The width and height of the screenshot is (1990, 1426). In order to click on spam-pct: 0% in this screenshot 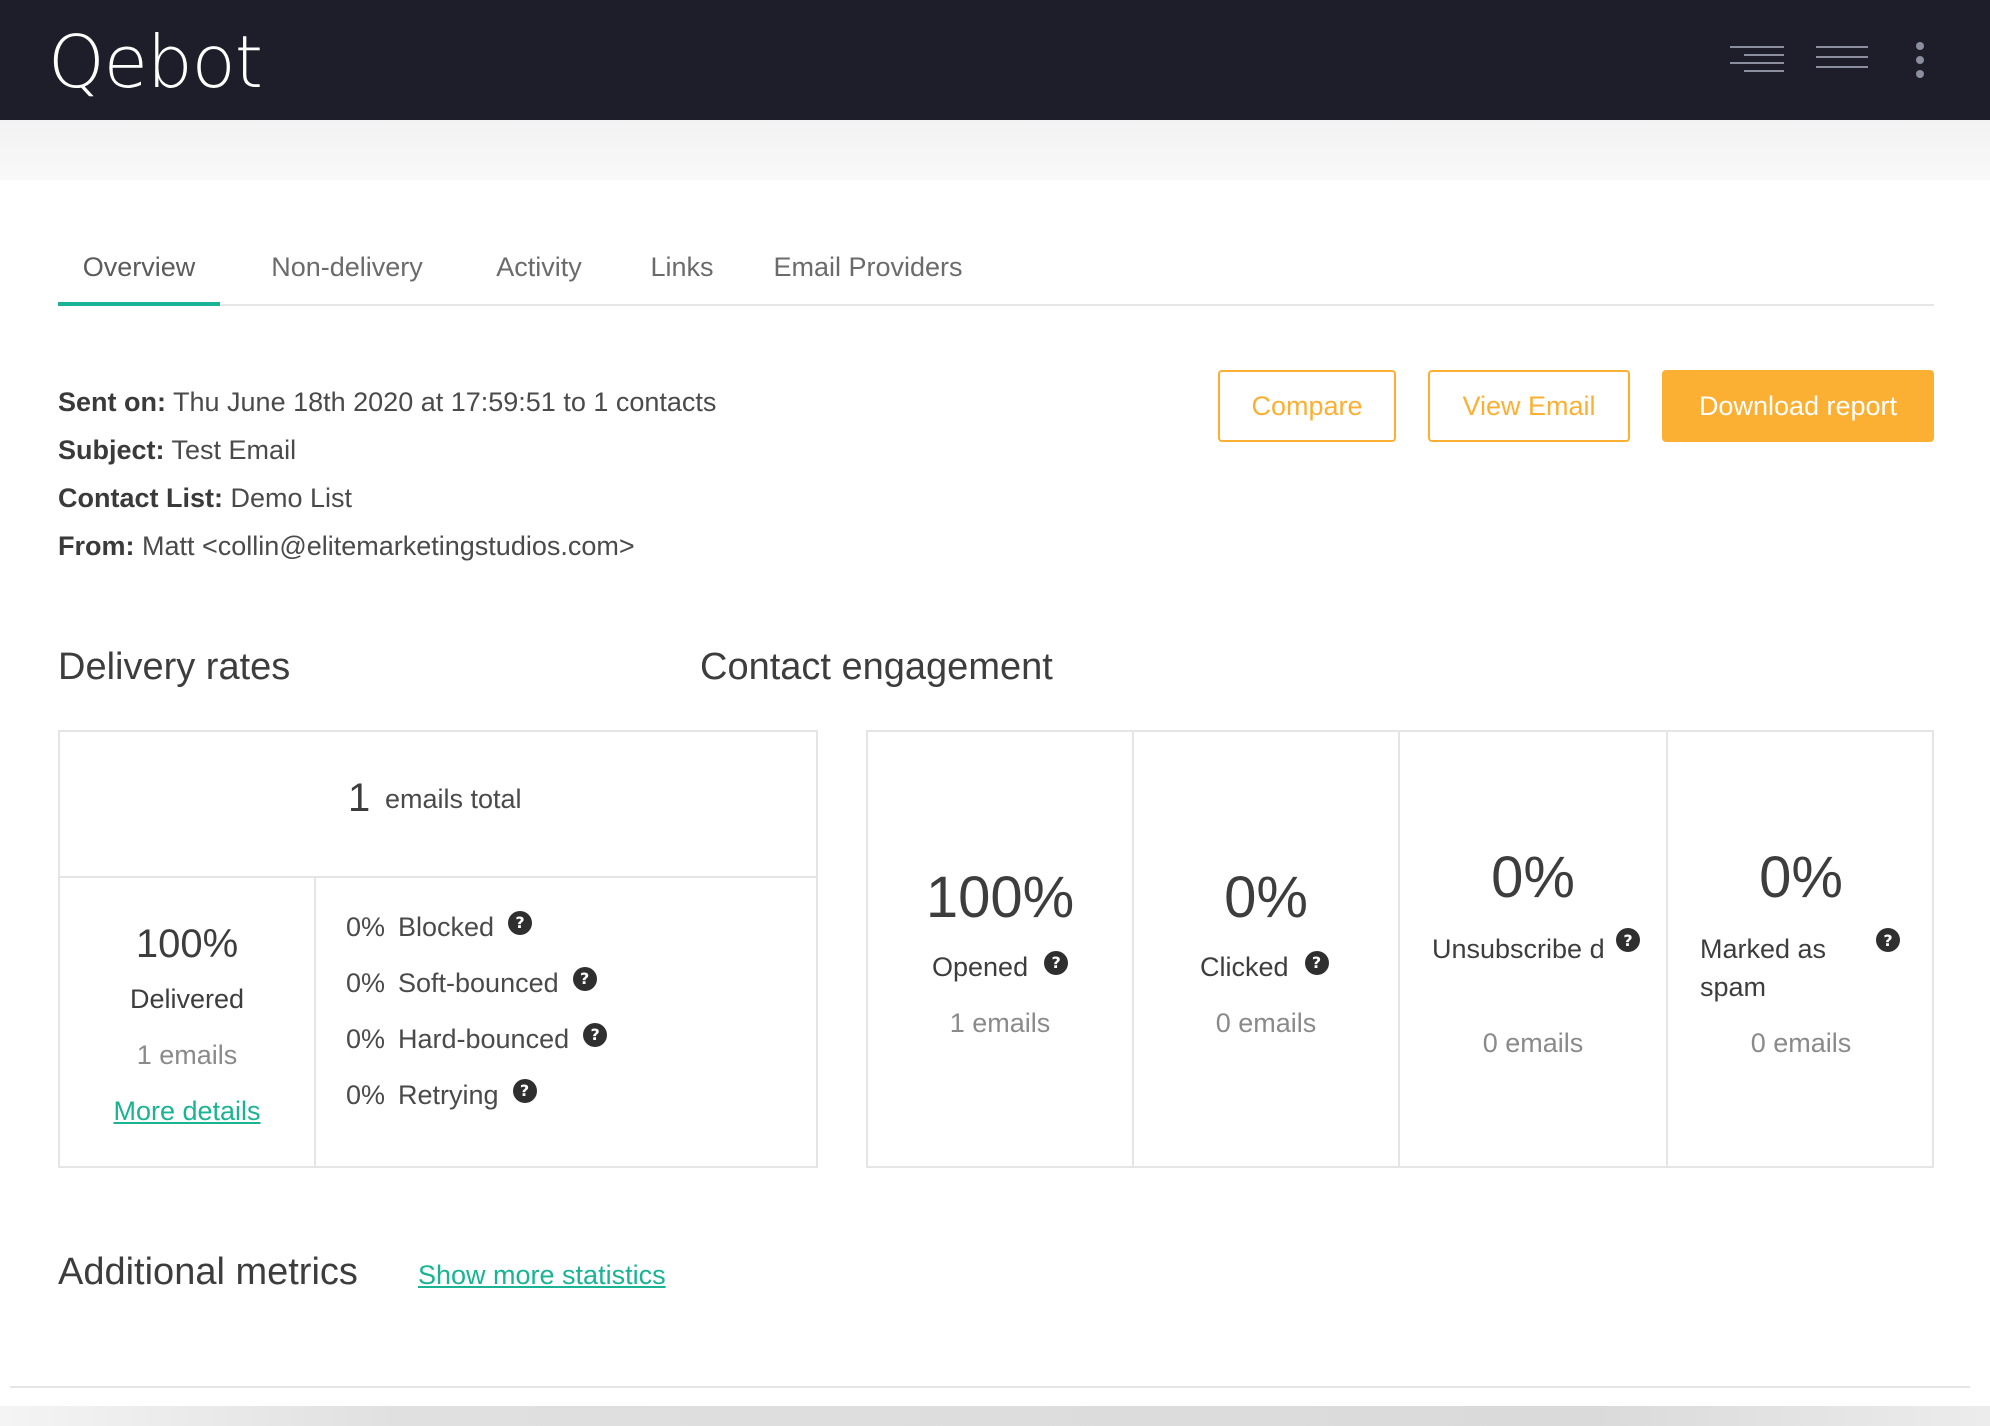, I will do `click(1801, 877)`.